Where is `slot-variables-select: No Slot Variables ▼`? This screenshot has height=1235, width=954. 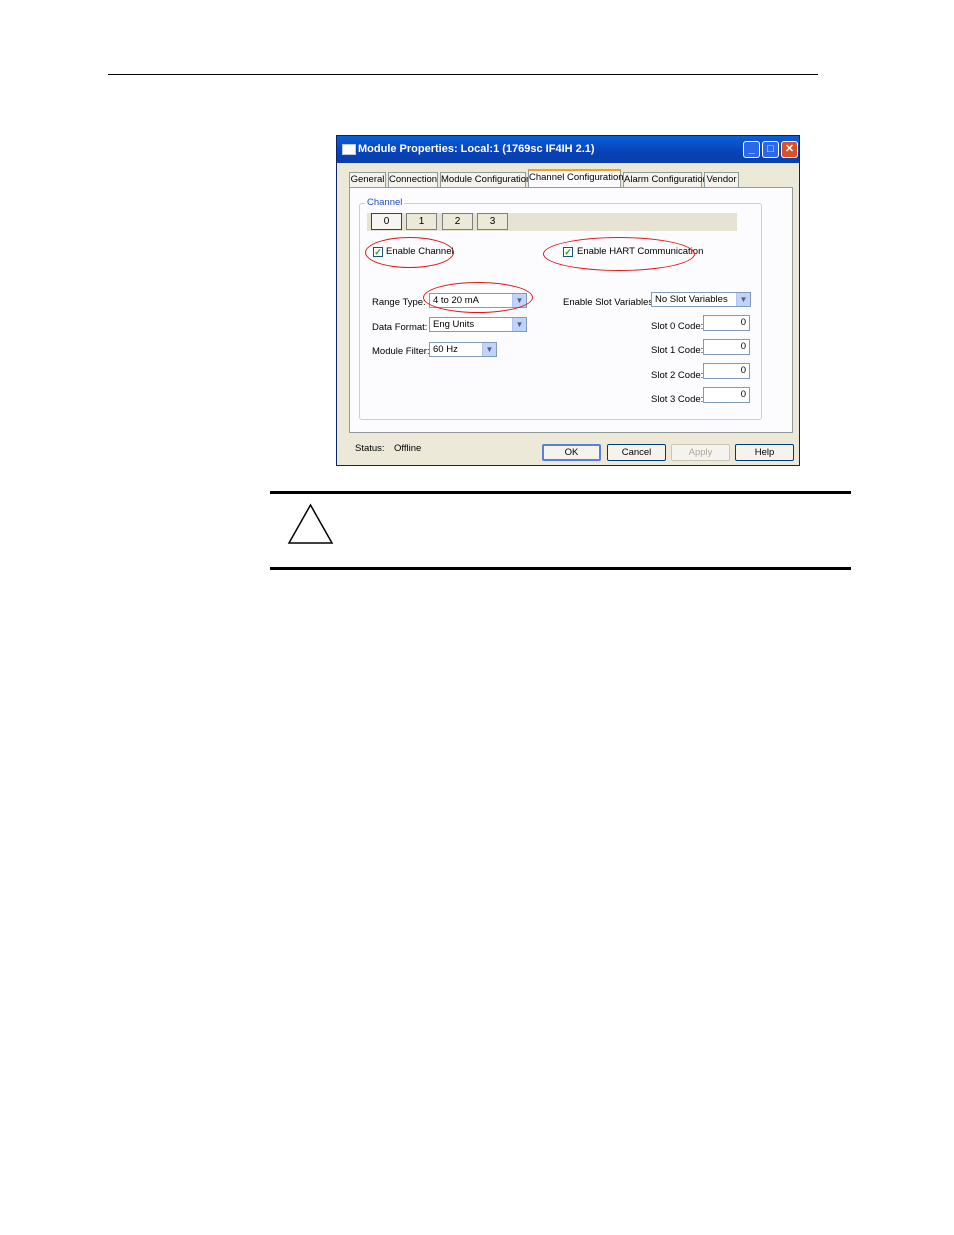 slot-variables-select: No Slot Variables ▼ is located at coordinates (701, 299).